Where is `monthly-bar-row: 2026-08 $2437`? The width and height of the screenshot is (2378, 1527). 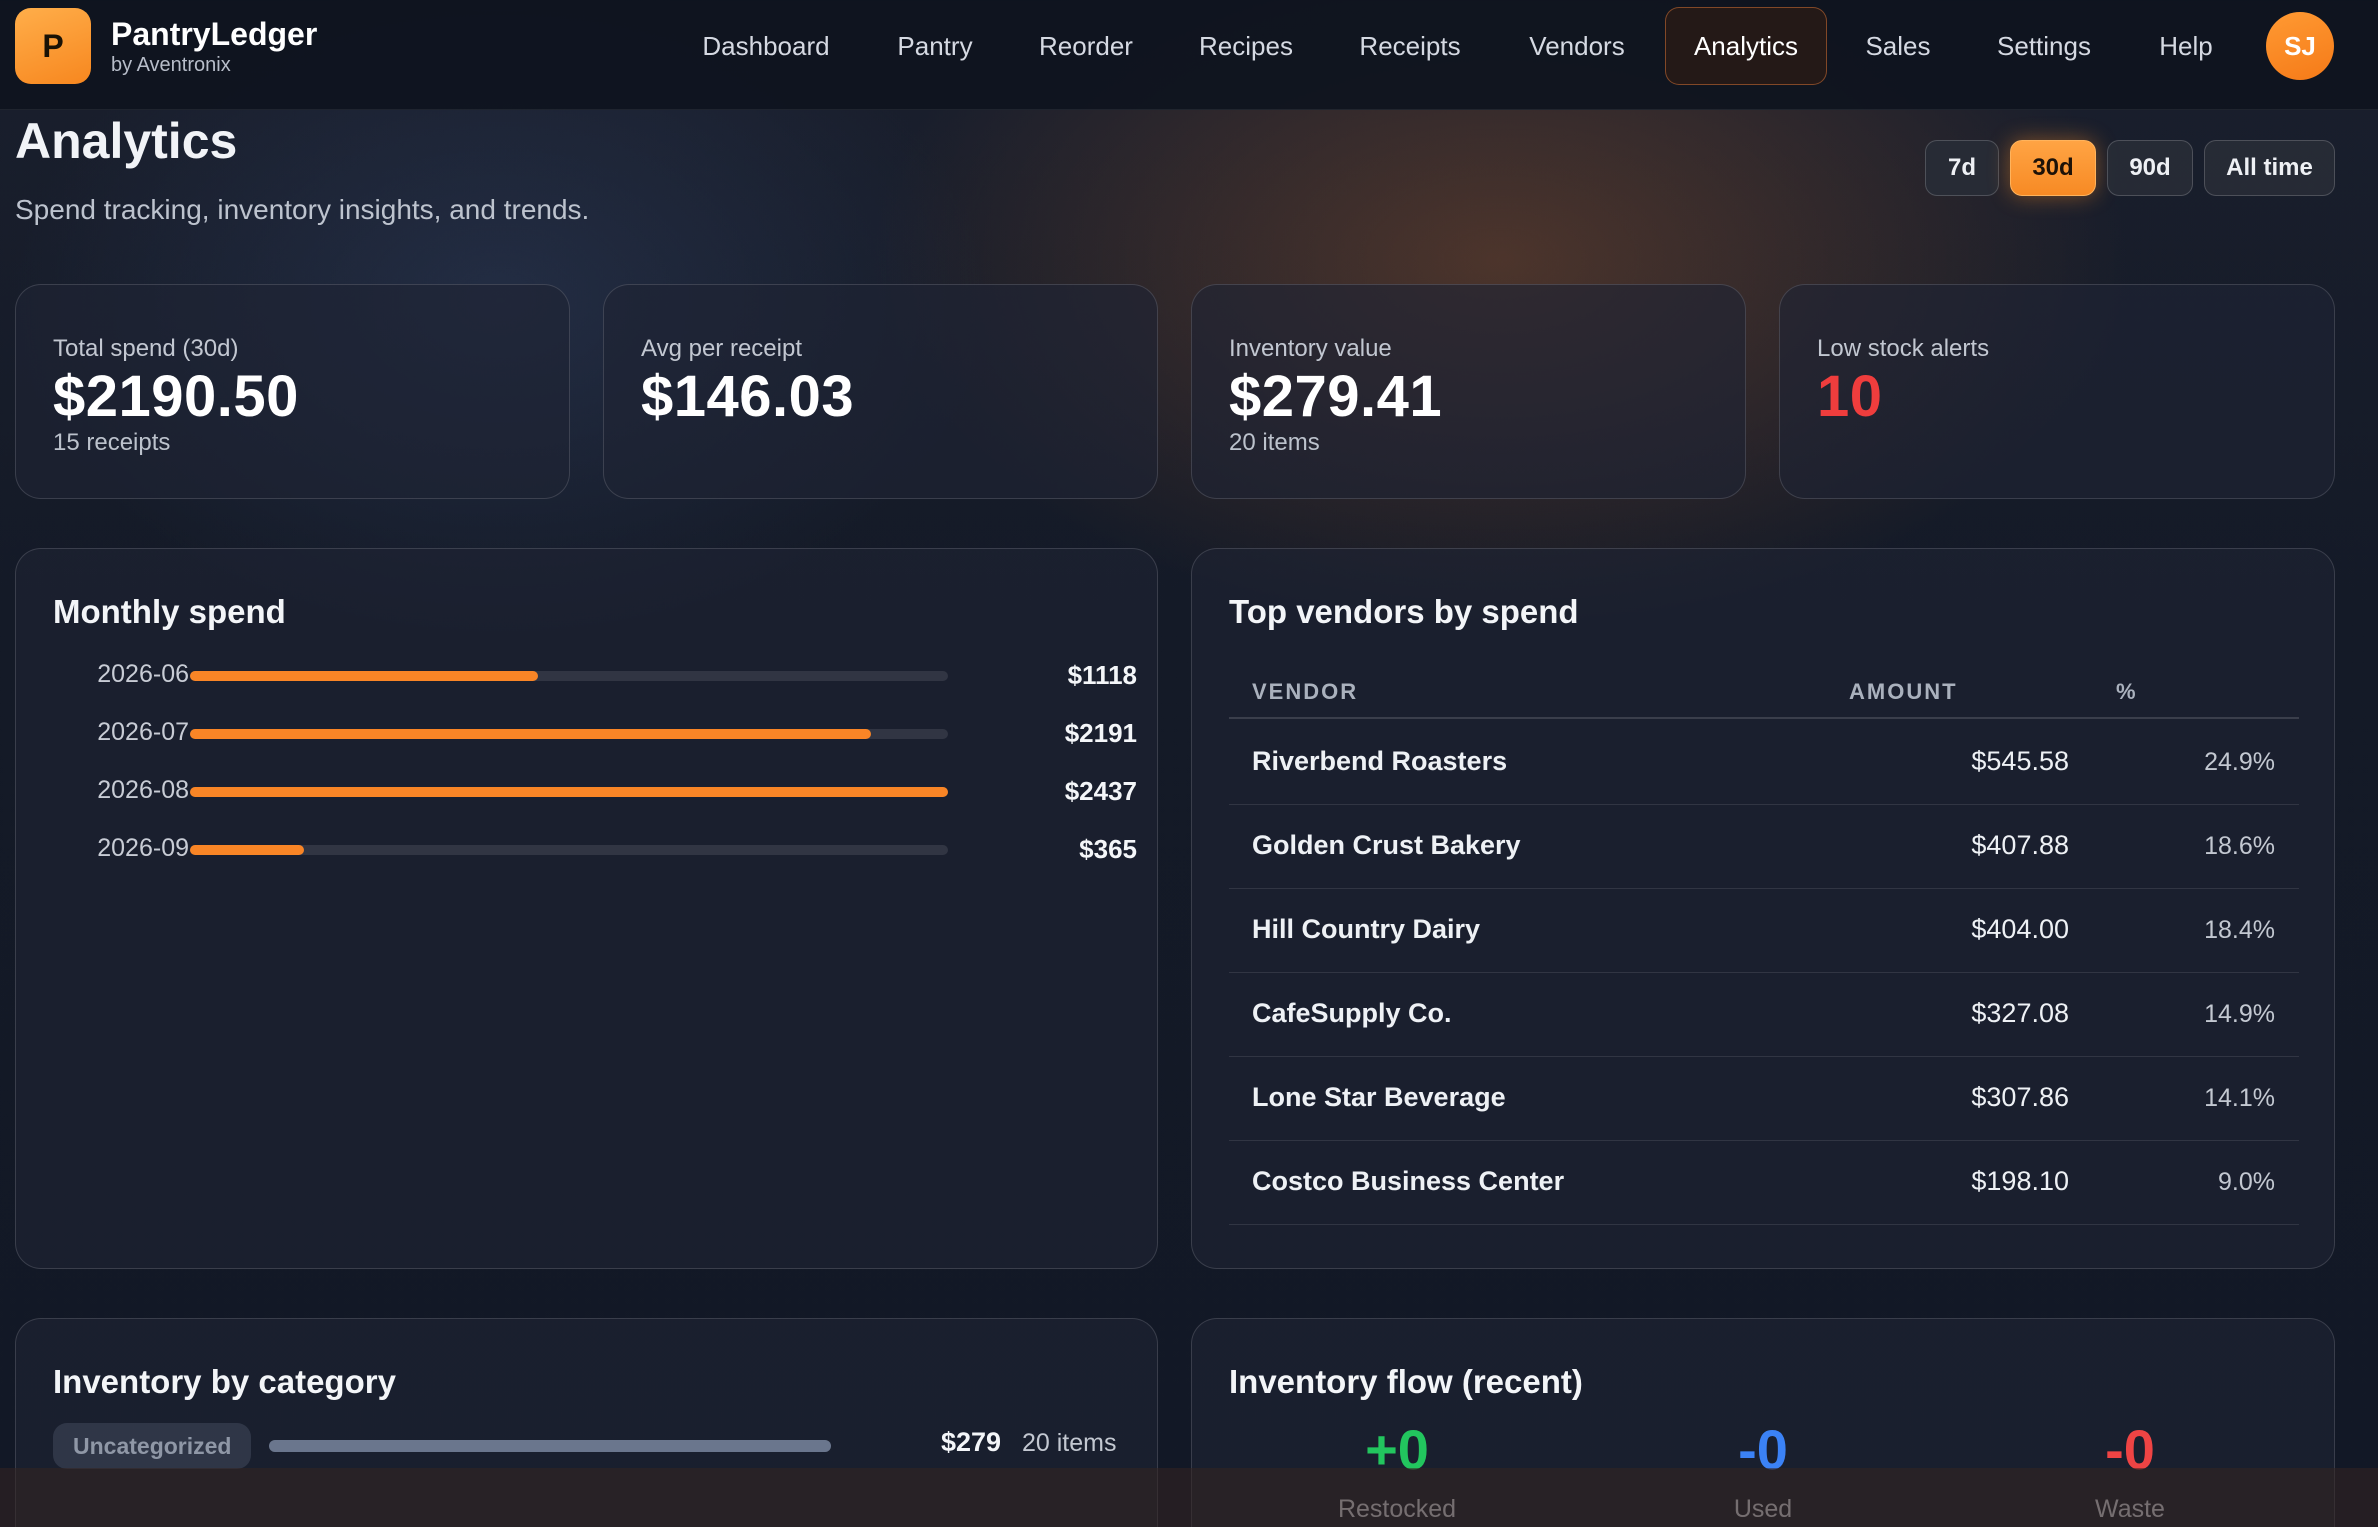
monthly-bar-row: 2026-08 $2437 is located at coordinates (595, 792).